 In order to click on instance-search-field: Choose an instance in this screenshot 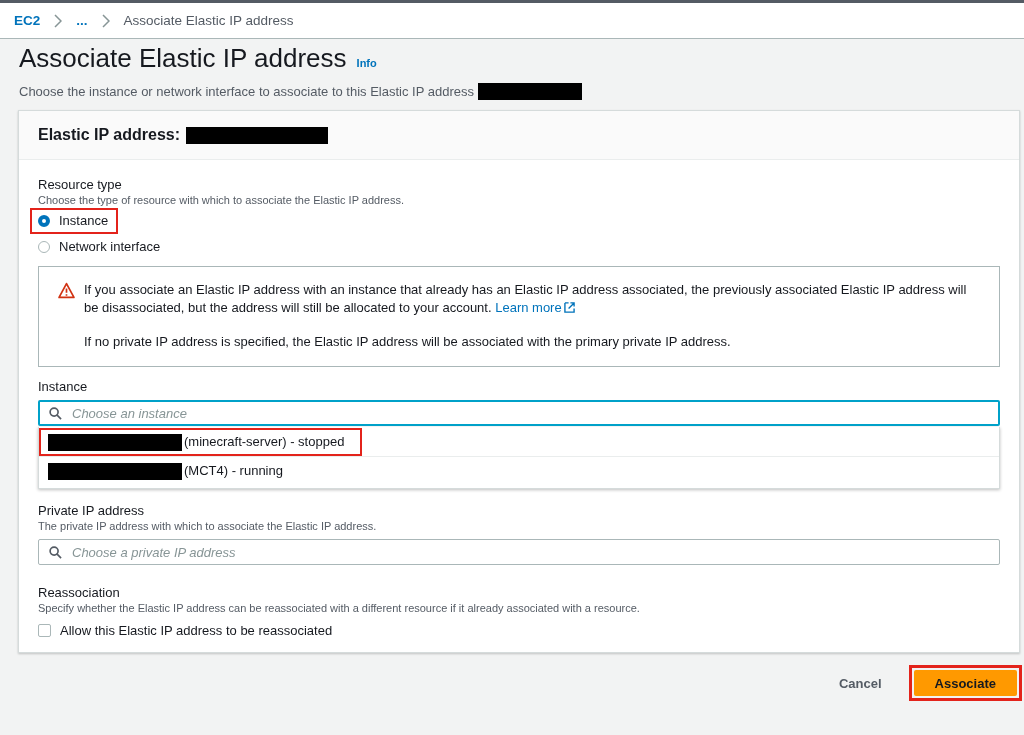, I will do `click(519, 413)`.